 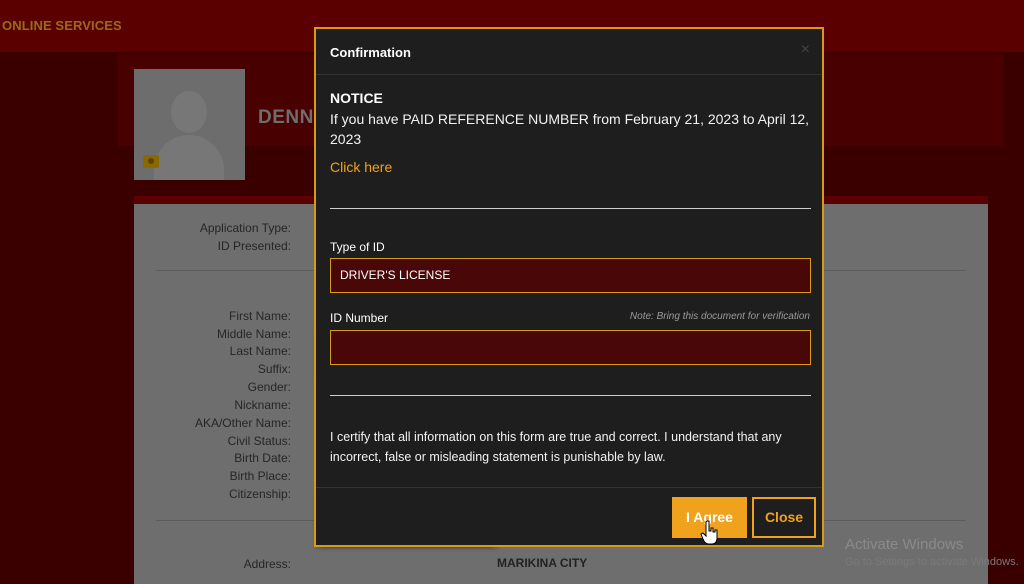 What do you see at coordinates (254, 246) in the screenshot?
I see `label-id-presented: ID Presented:` at bounding box center [254, 246].